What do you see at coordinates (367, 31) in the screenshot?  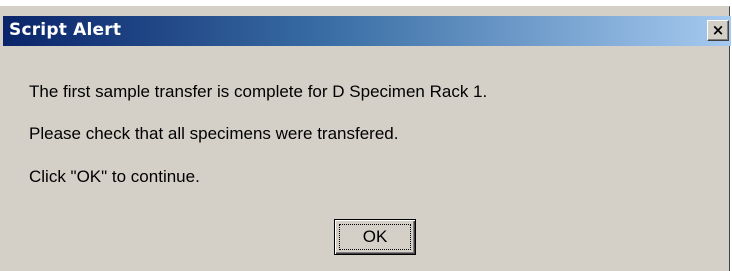 I see `title-bar: Script Alert ×` at bounding box center [367, 31].